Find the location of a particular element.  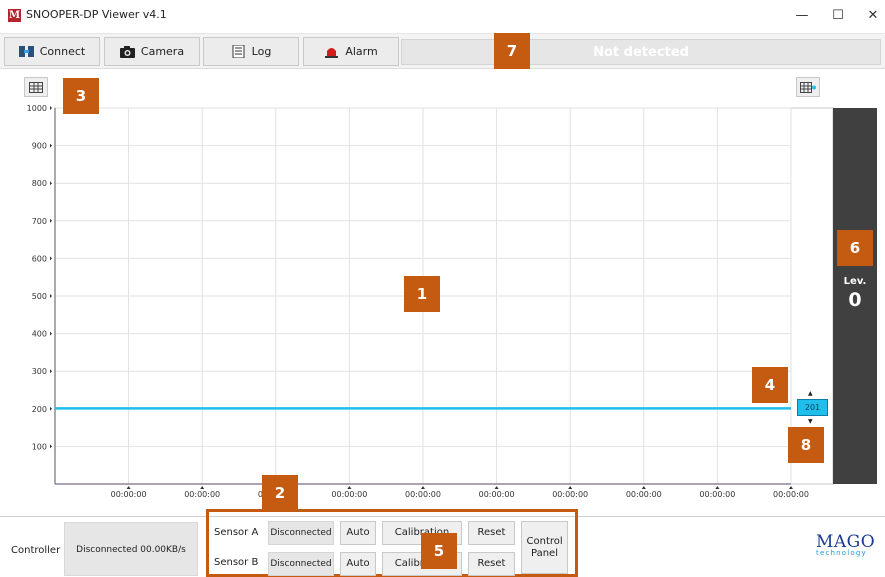

detection-status-bar: Not detected is located at coordinates (641, 52).